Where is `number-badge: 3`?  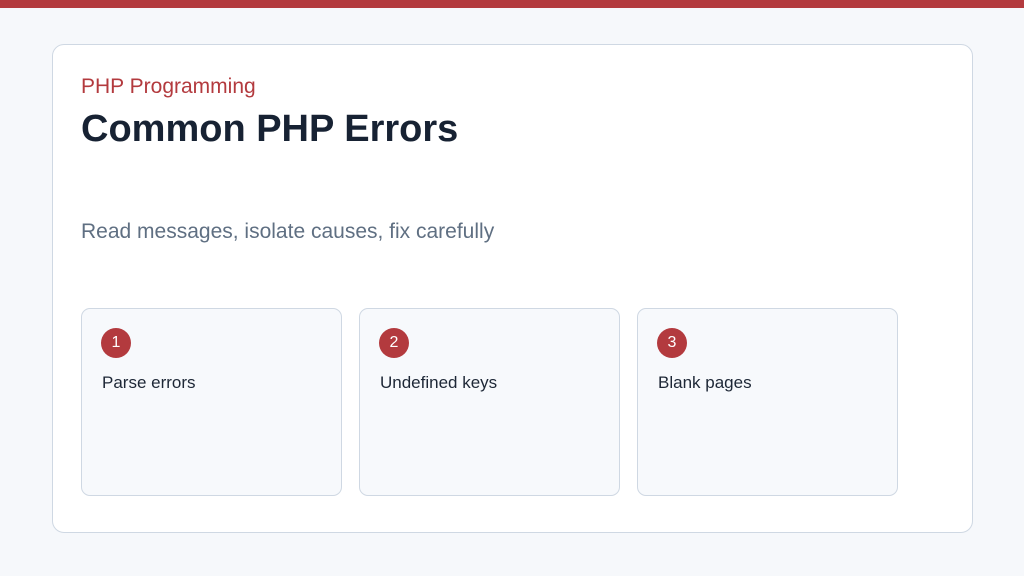
number-badge: 3 is located at coordinates (672, 343).